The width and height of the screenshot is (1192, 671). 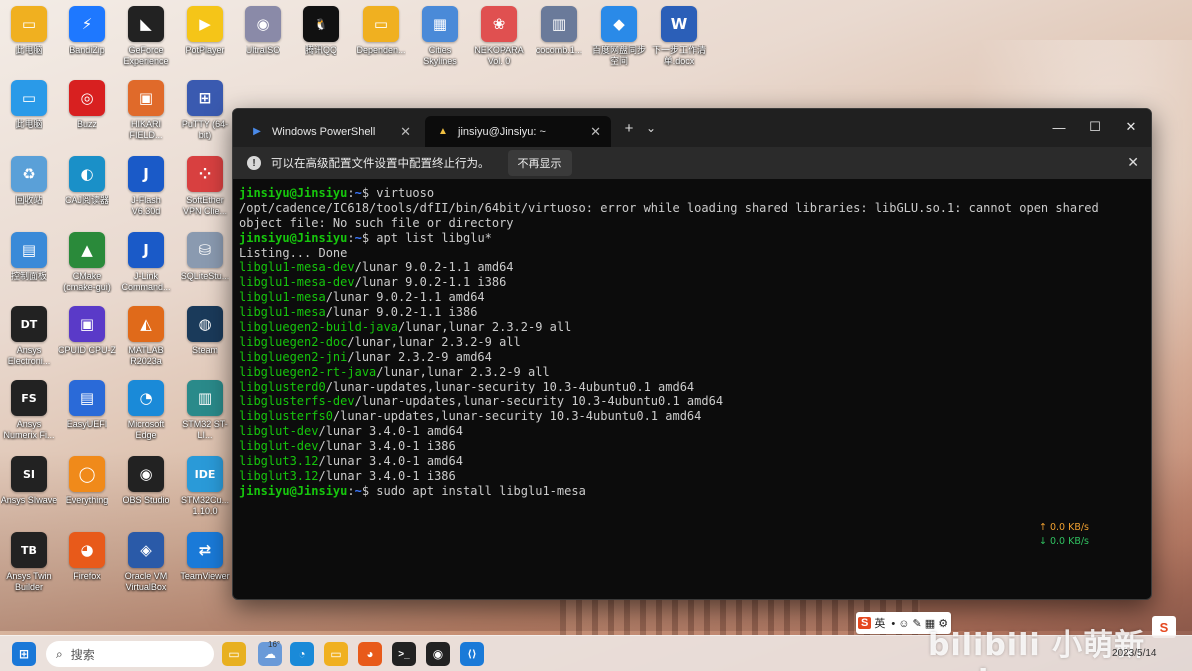 What do you see at coordinates (87, 500) in the screenshot?
I see `desktop-icon-label: Everything` at bounding box center [87, 500].